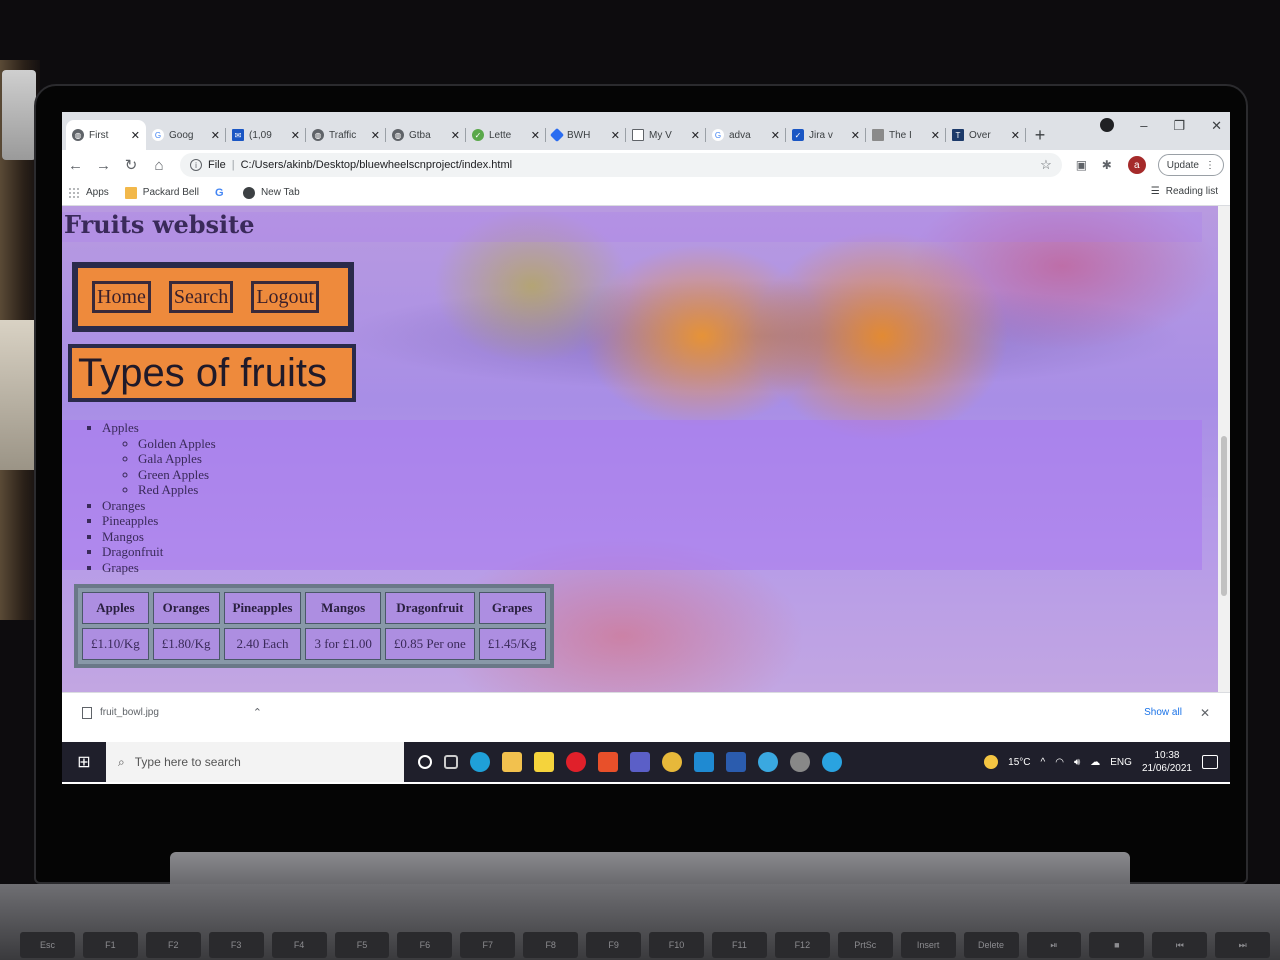 The image size is (1280, 960). Describe the element at coordinates (800, 762) in the screenshot. I see `settings-gear-icon` at that location.